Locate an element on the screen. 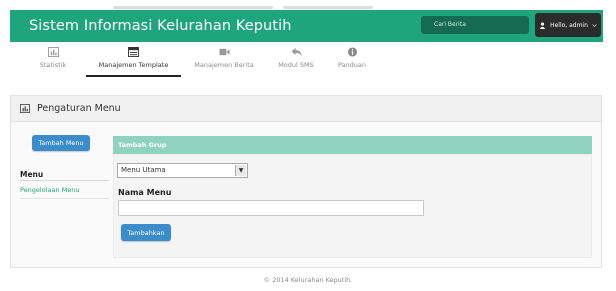 Image resolution: width=616 pixels, height=291 pixels. tab-statistik: Statistik is located at coordinates (53, 59).